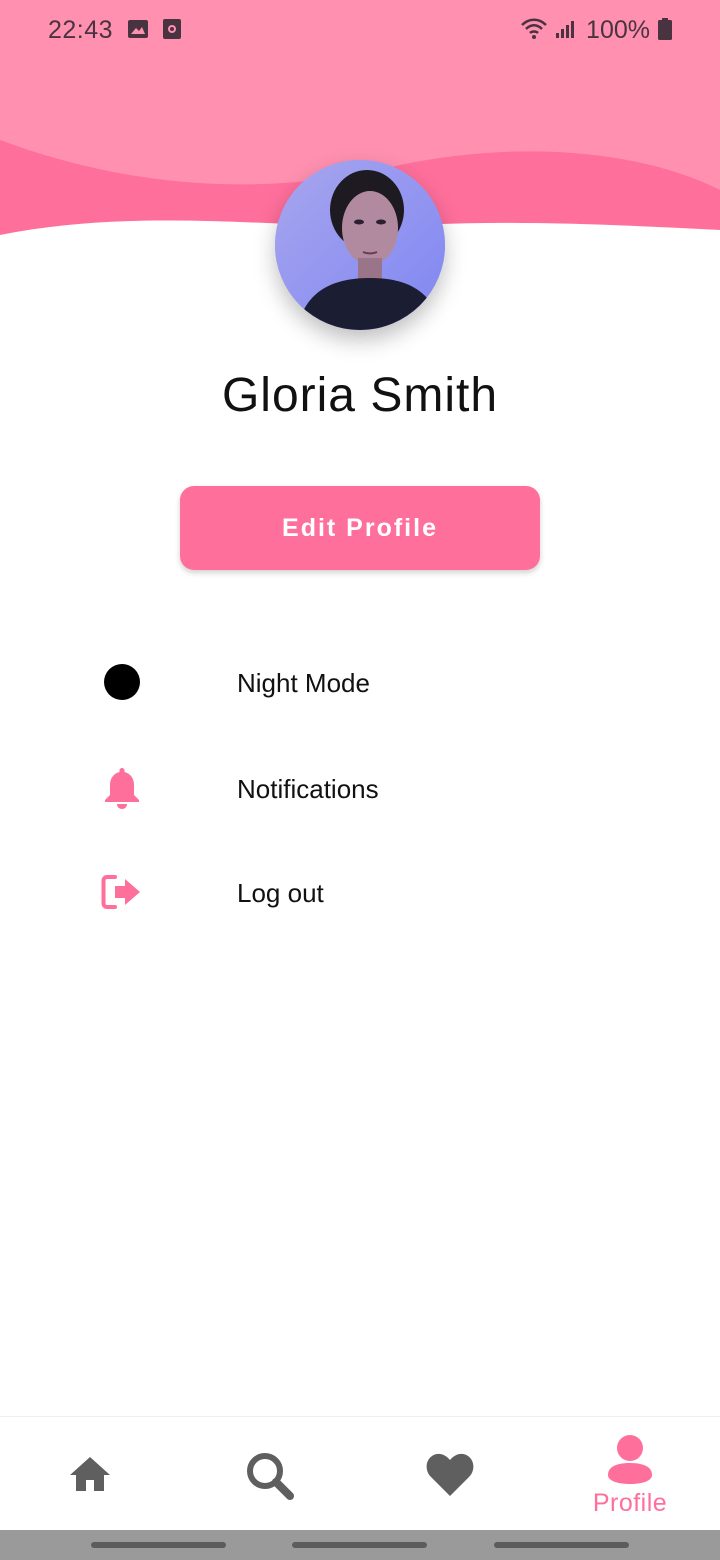 The image size is (720, 1560). I want to click on edit-profile-button: Edit Profile, so click(360, 528).